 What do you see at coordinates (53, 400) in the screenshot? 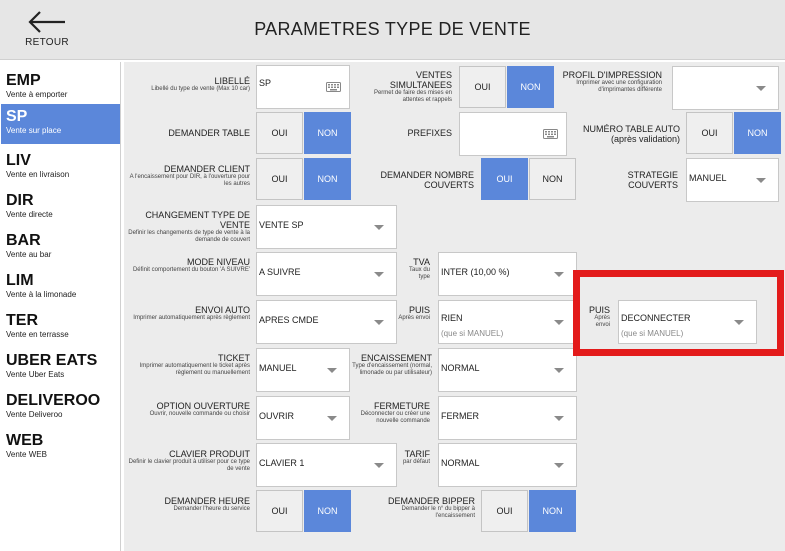
I see `sidebar-item-code: DELIVEROO` at bounding box center [53, 400].